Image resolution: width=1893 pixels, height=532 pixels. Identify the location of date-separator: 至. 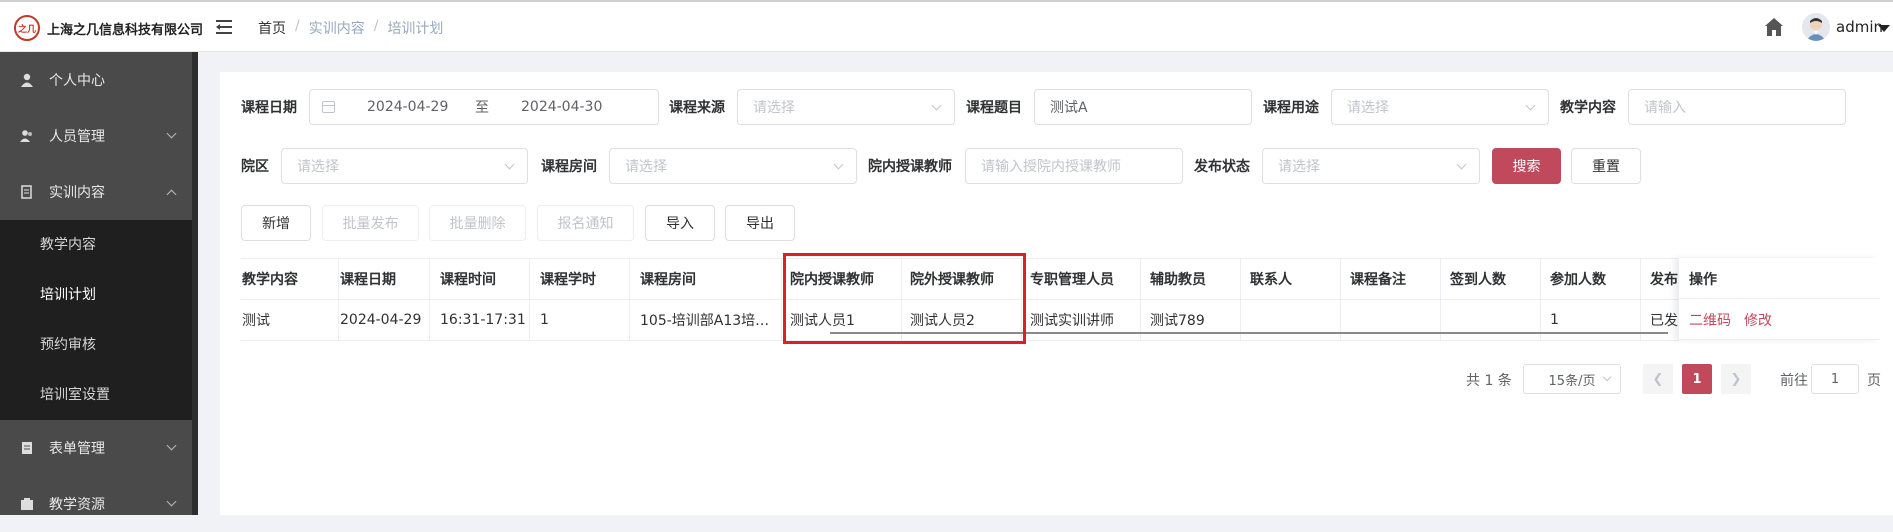
(482, 108).